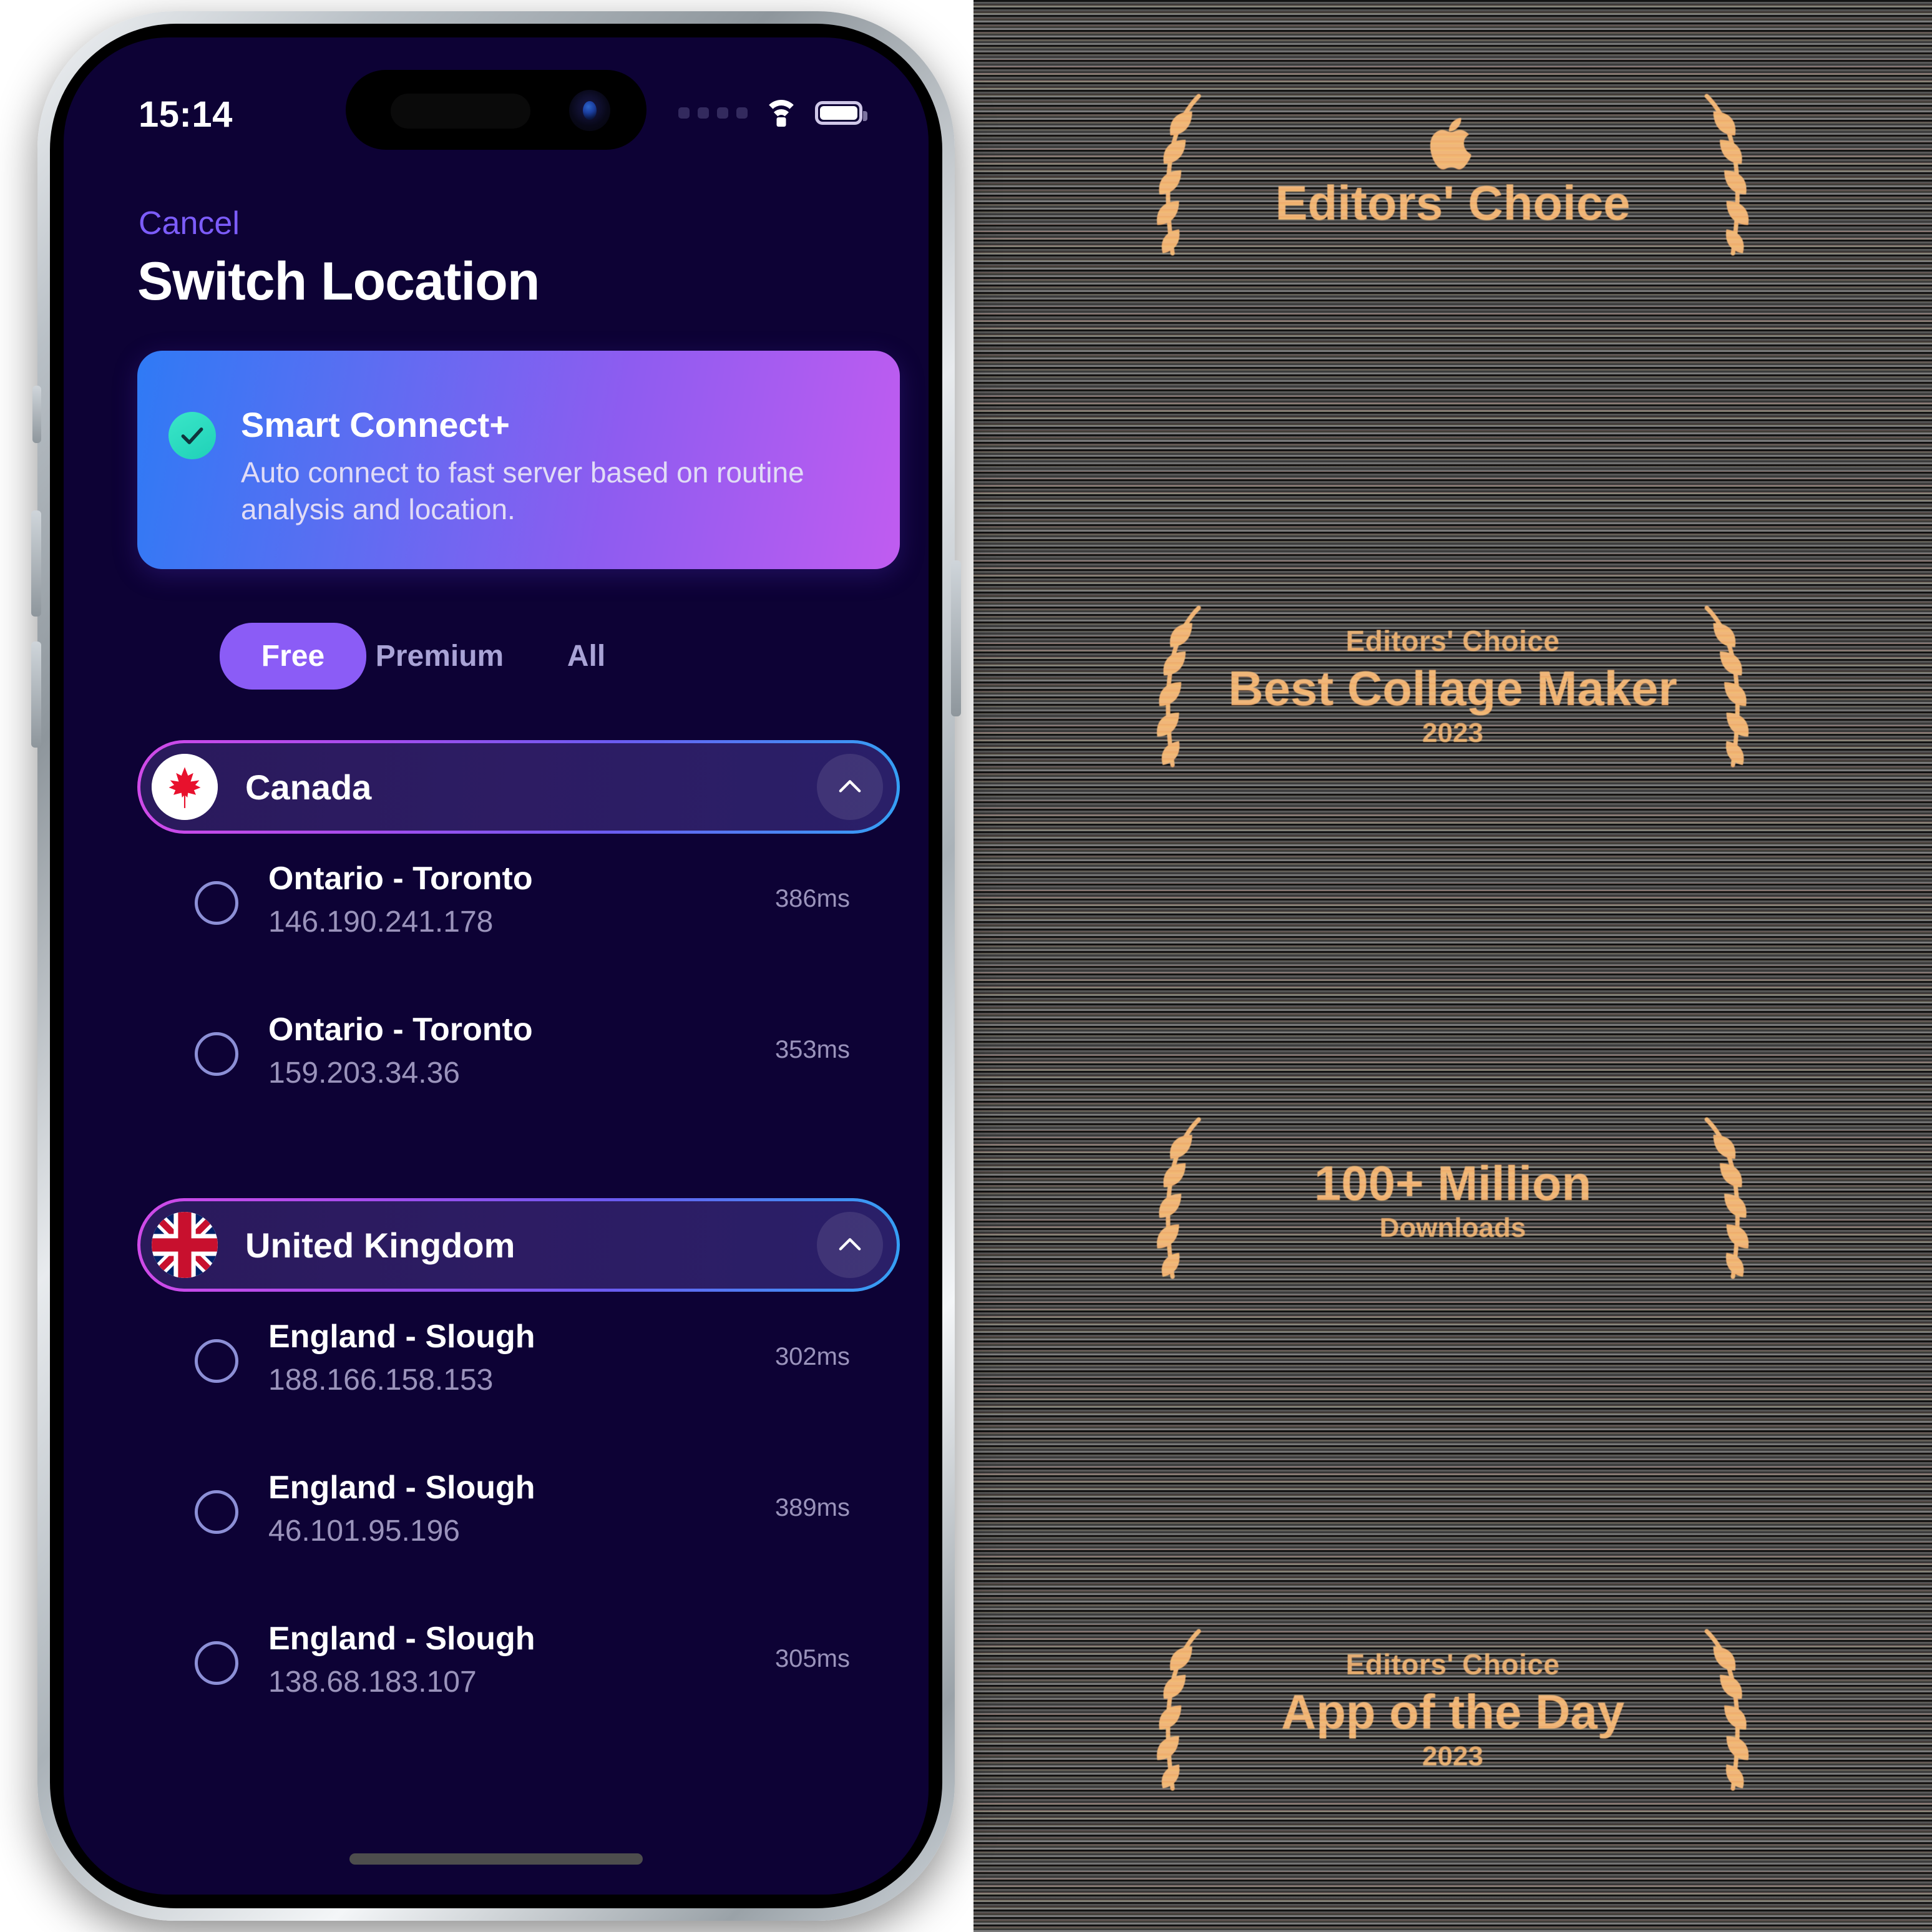 The width and height of the screenshot is (1932, 1932). Describe the element at coordinates (781, 113) in the screenshot. I see `wifi-icon` at that location.